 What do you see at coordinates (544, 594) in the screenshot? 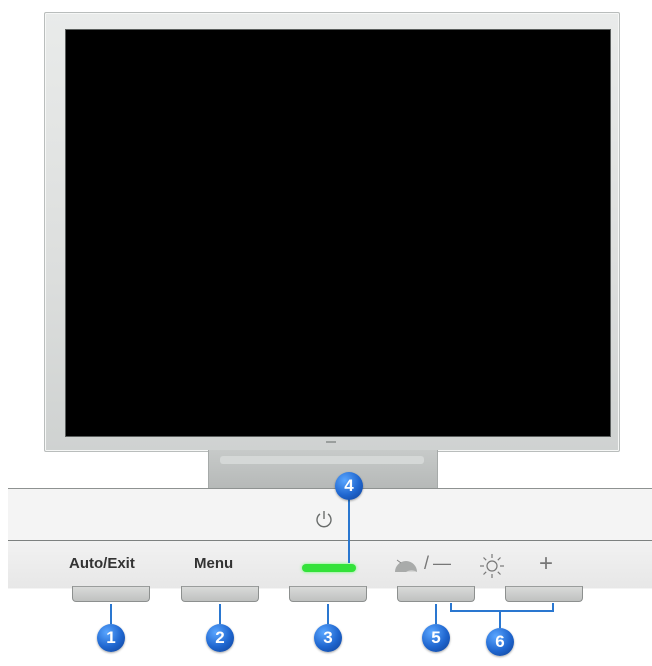
I see `brightness-plus-button` at bounding box center [544, 594].